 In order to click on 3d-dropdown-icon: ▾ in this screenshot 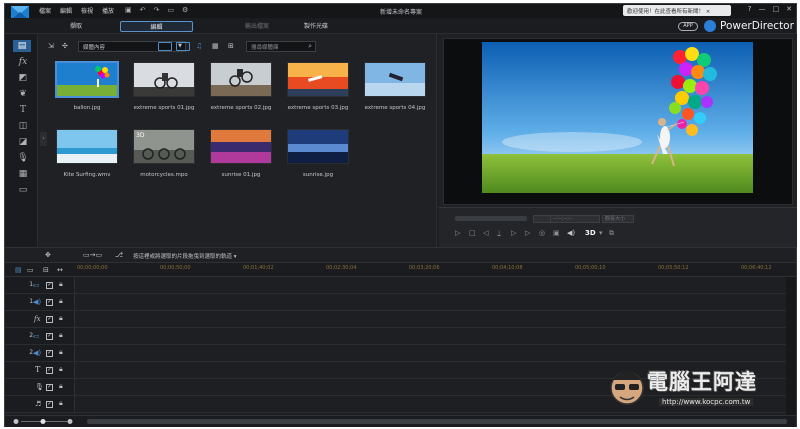, I will do `click(601, 233)`.